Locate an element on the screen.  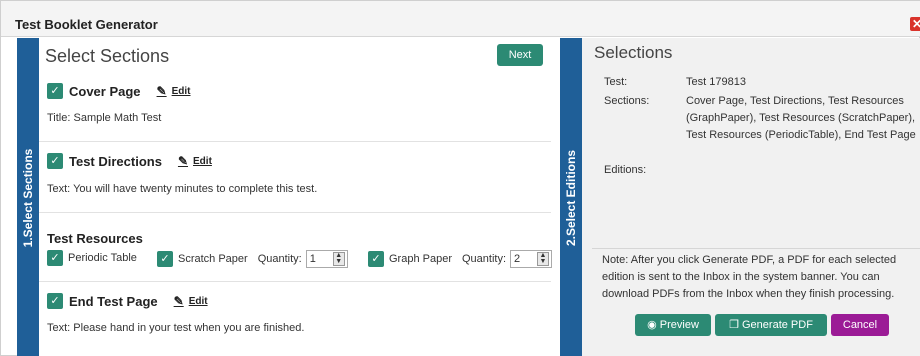
document-icon: ❐ is located at coordinates (735, 325).